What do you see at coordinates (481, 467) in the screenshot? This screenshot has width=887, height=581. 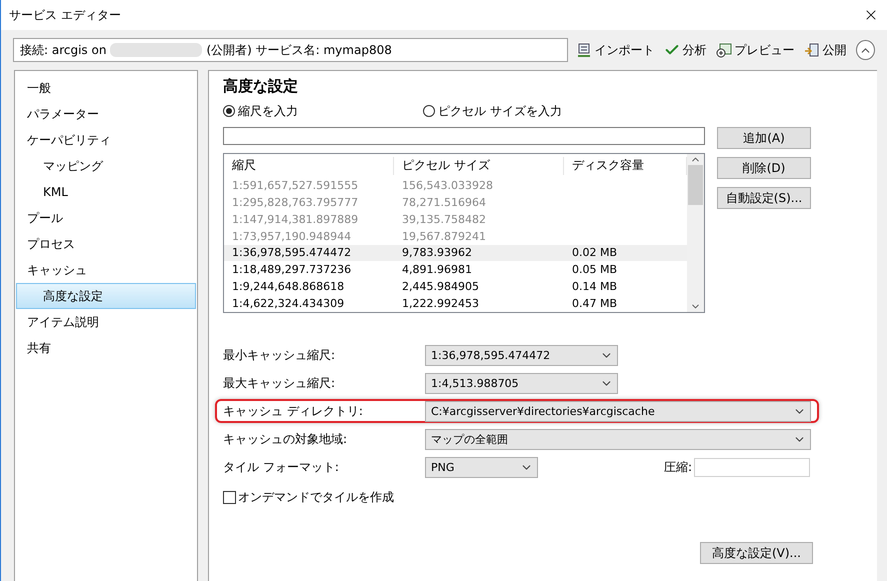 I see `dropdown: PNG` at bounding box center [481, 467].